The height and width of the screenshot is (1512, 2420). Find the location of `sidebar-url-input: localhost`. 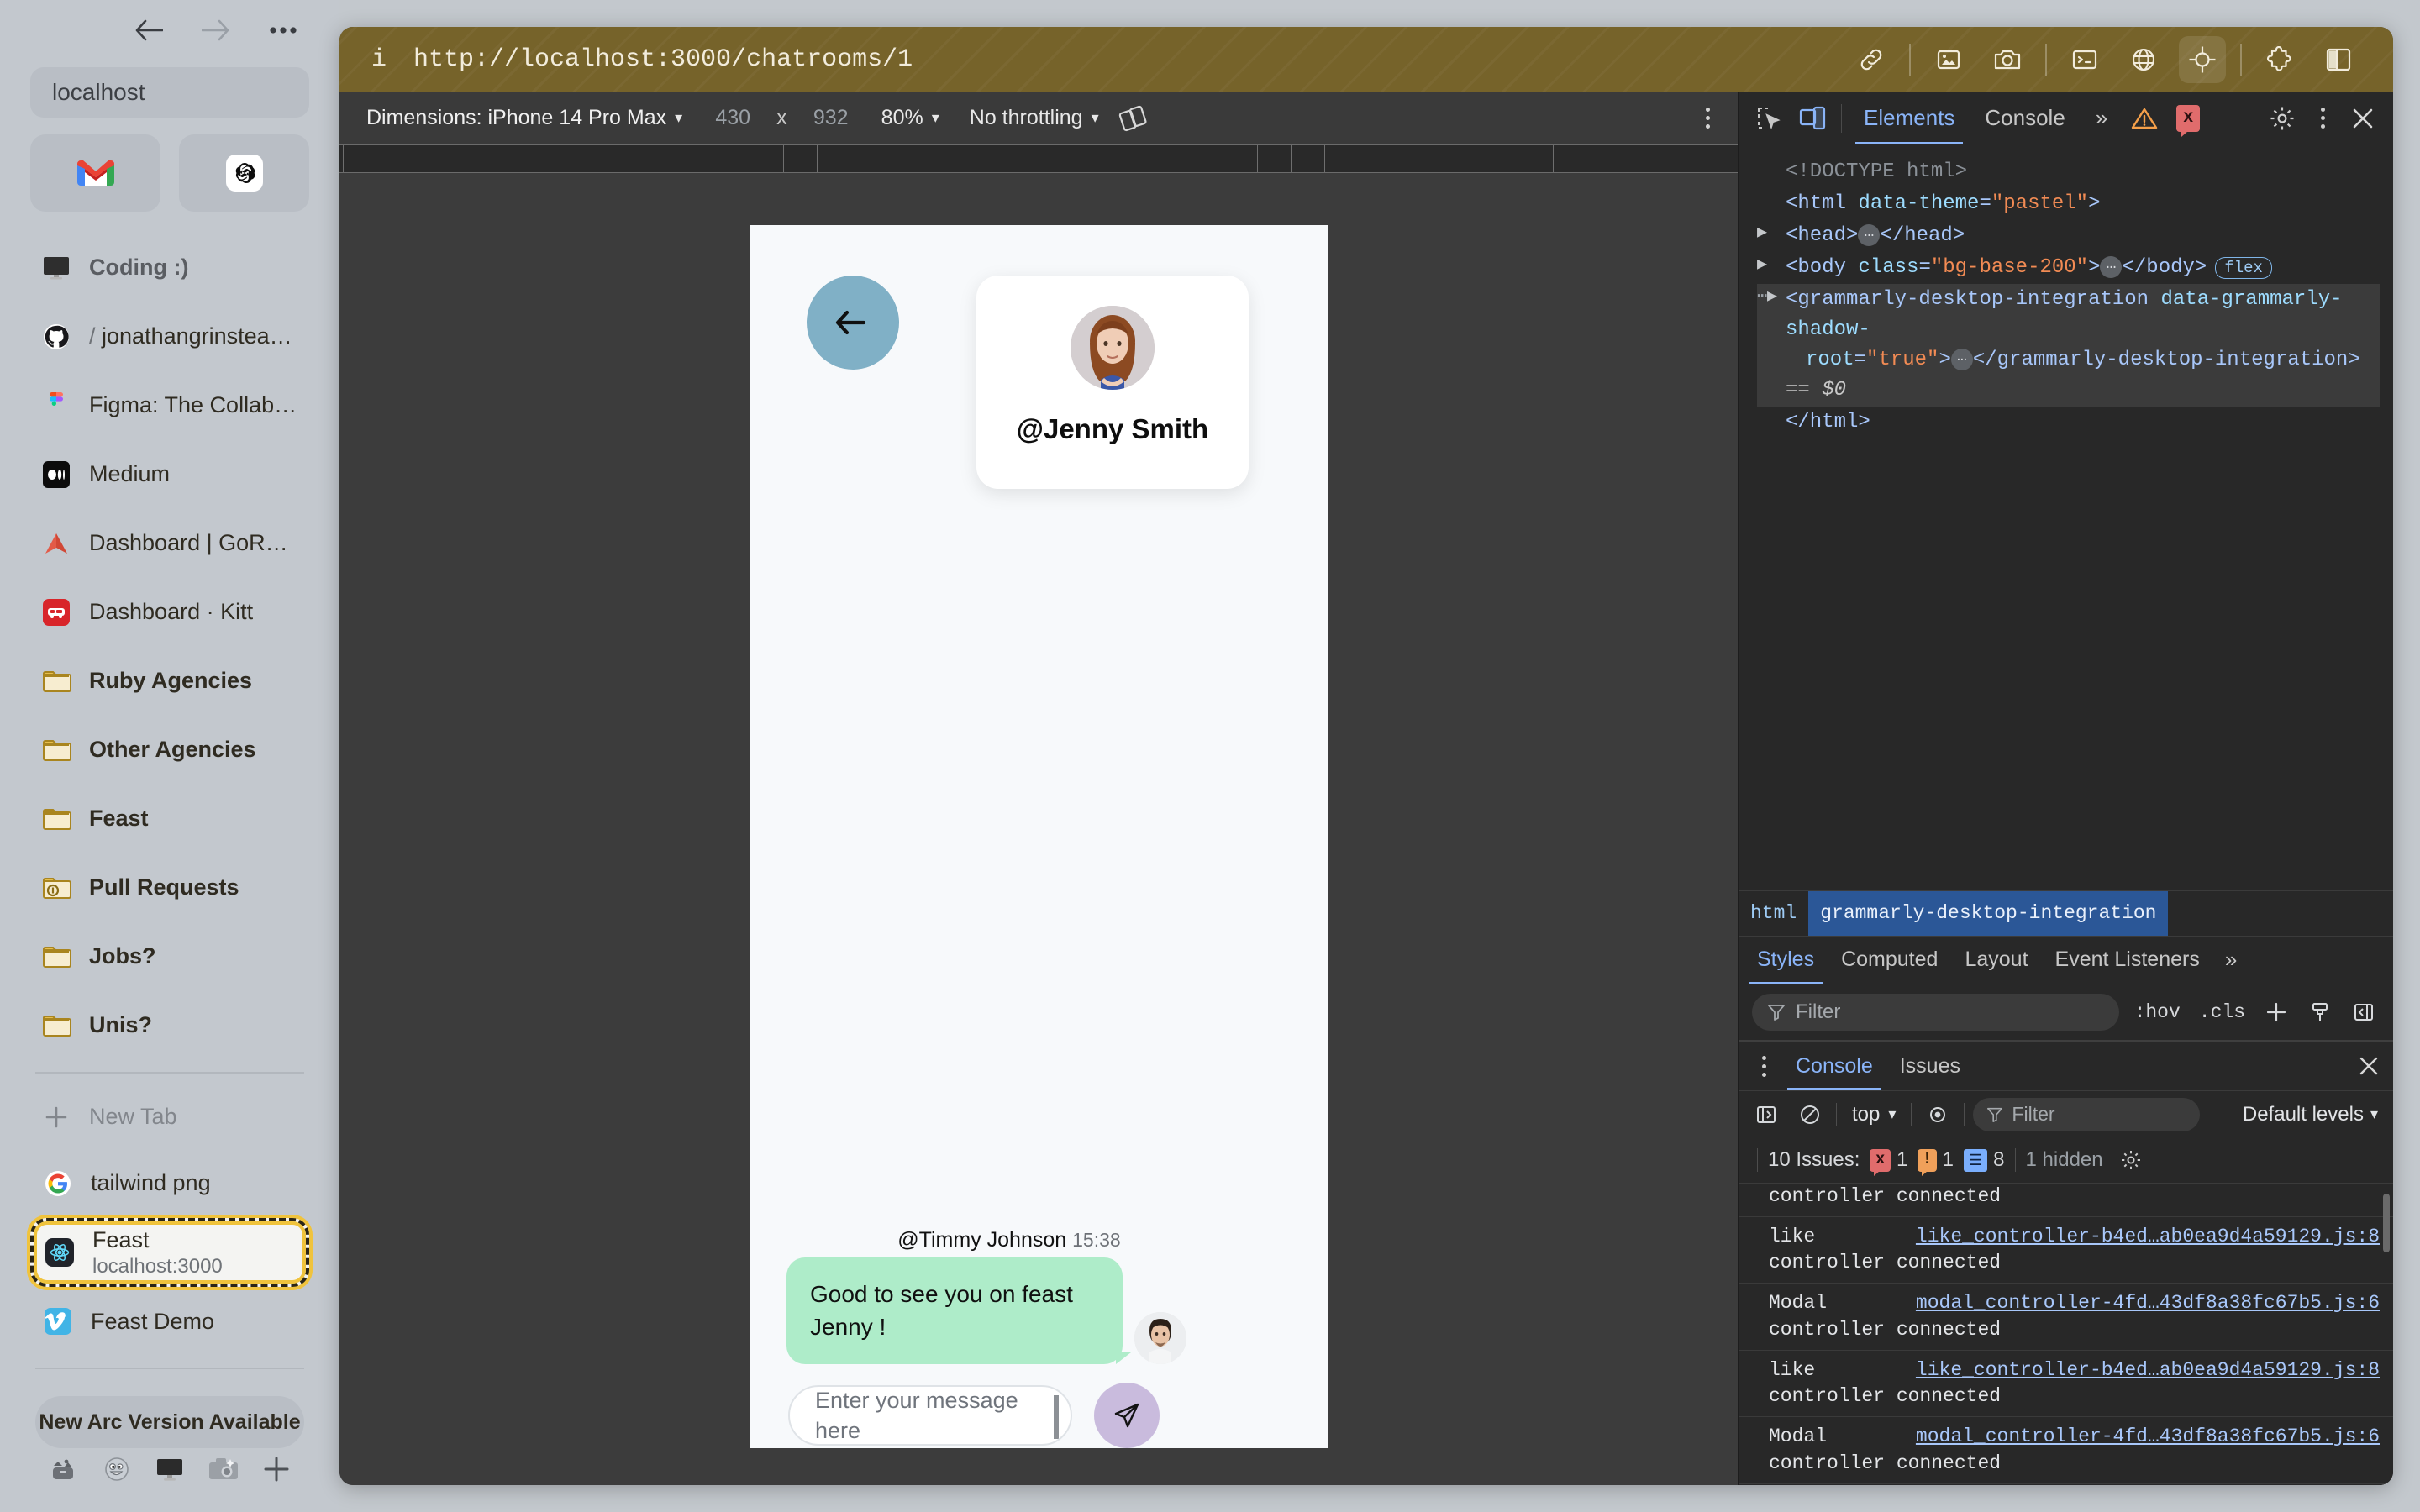

sidebar-url-input: localhost is located at coordinates (169, 92).